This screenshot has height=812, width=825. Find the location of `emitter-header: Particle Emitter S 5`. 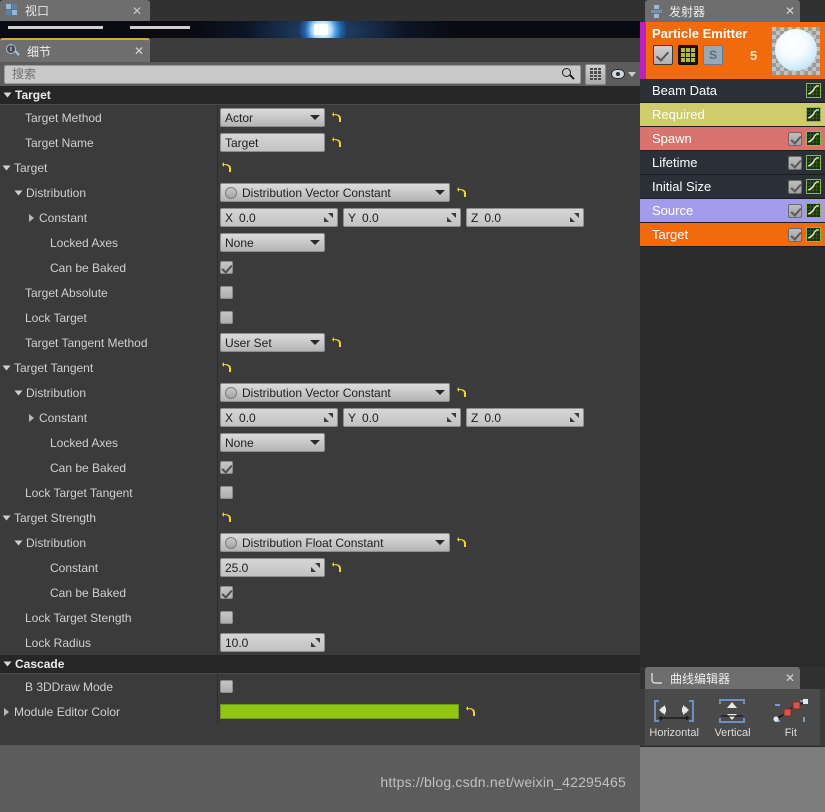

emitter-header: Particle Emitter S 5 is located at coordinates (732, 50).